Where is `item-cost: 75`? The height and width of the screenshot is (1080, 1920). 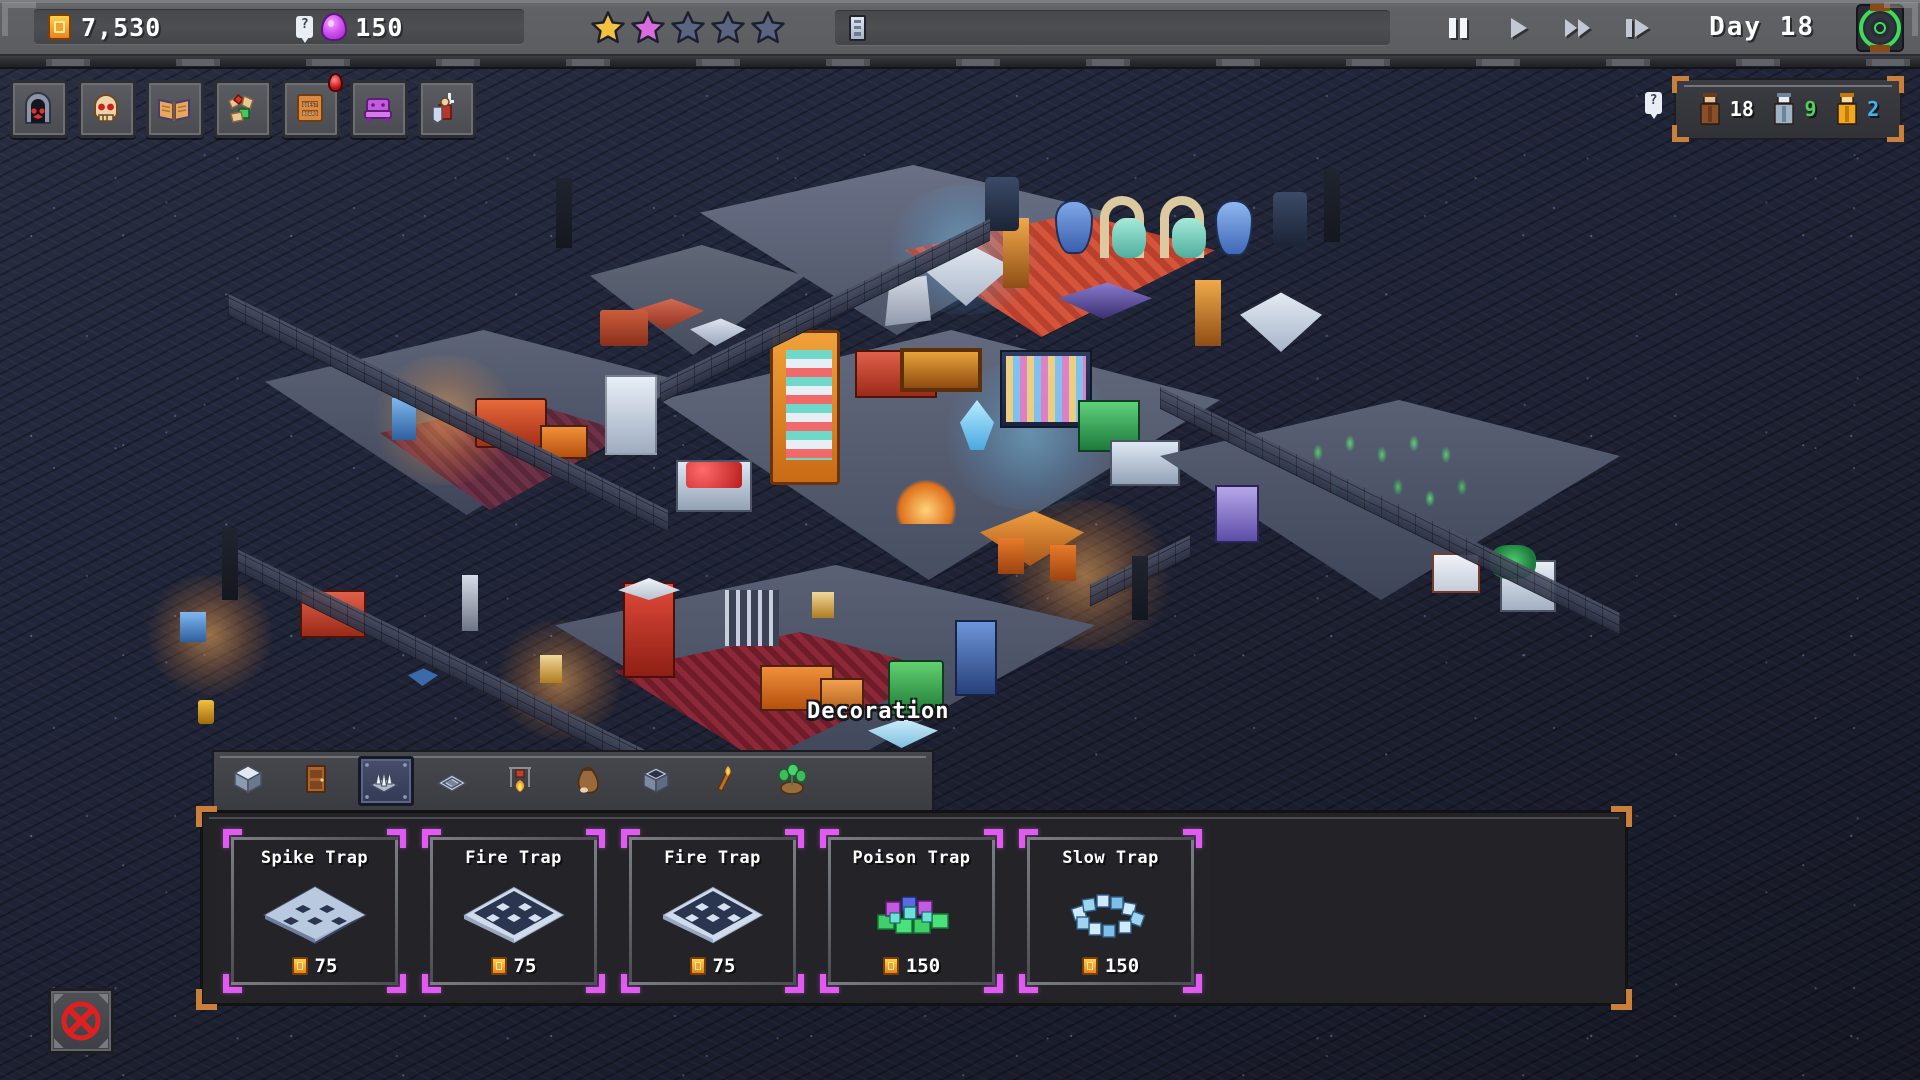
item-cost: 75 is located at coordinates (513, 966).